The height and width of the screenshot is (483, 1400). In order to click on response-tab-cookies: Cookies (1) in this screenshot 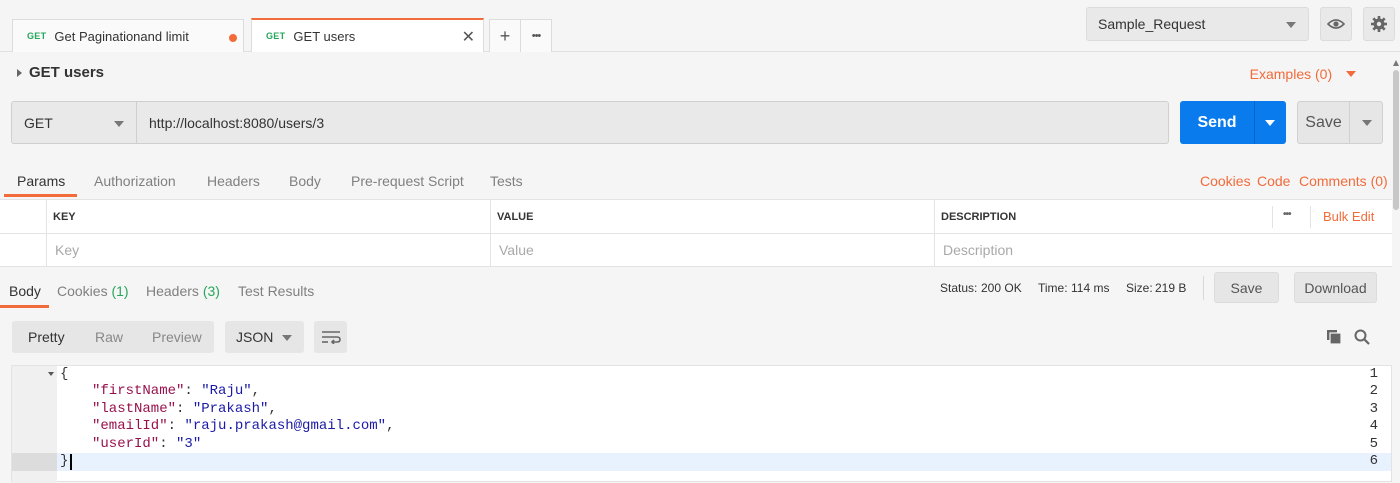, I will do `click(93, 291)`.